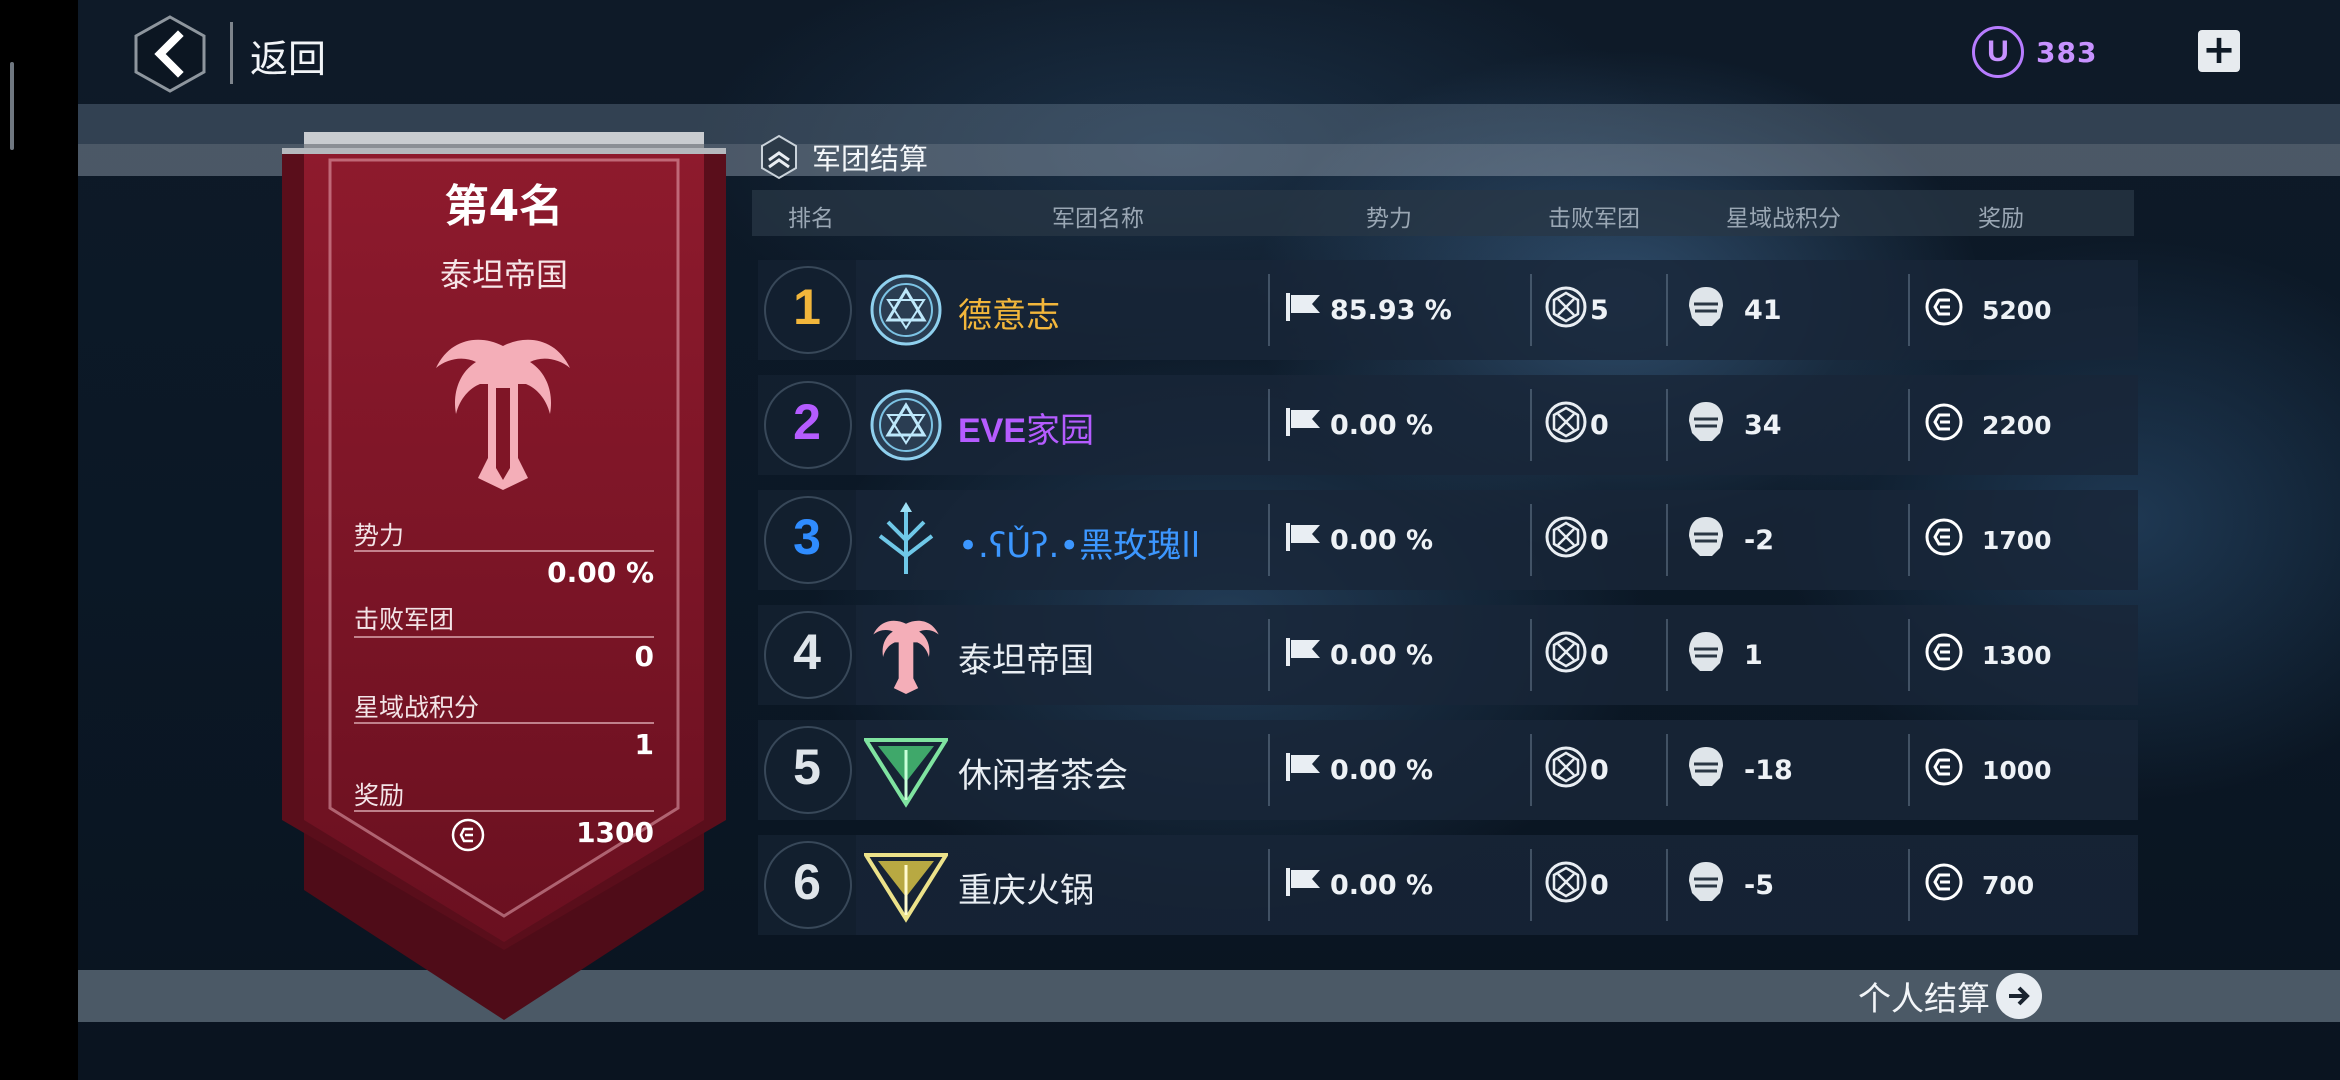 The height and width of the screenshot is (1080, 2340). What do you see at coordinates (1730, 885) in the screenshot?
I see `score-cell: -5` at bounding box center [1730, 885].